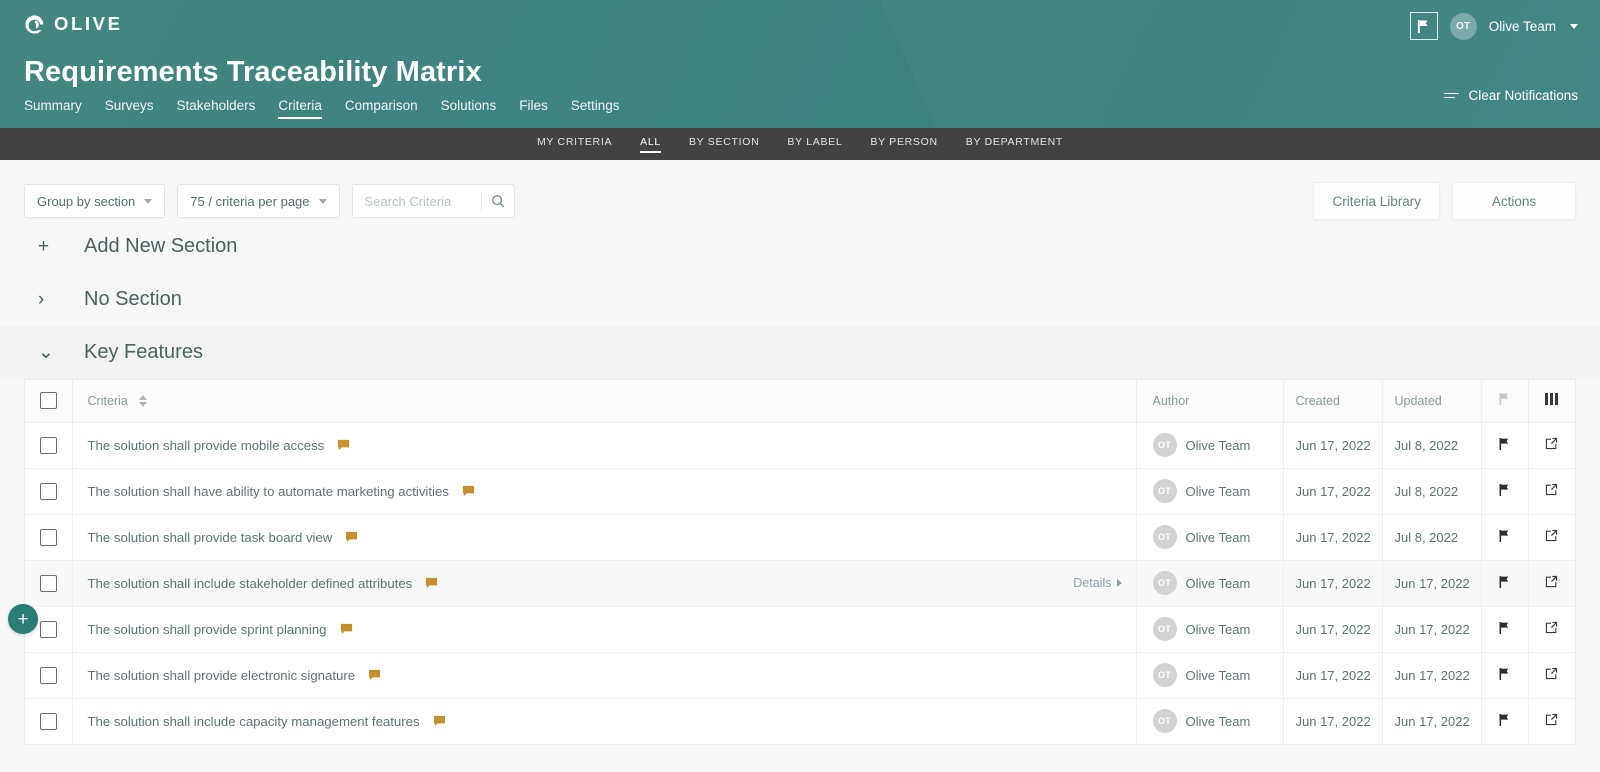 The width and height of the screenshot is (1600, 772). Describe the element at coordinates (1333, 401) in the screenshot. I see `created-column-header: Created` at that location.